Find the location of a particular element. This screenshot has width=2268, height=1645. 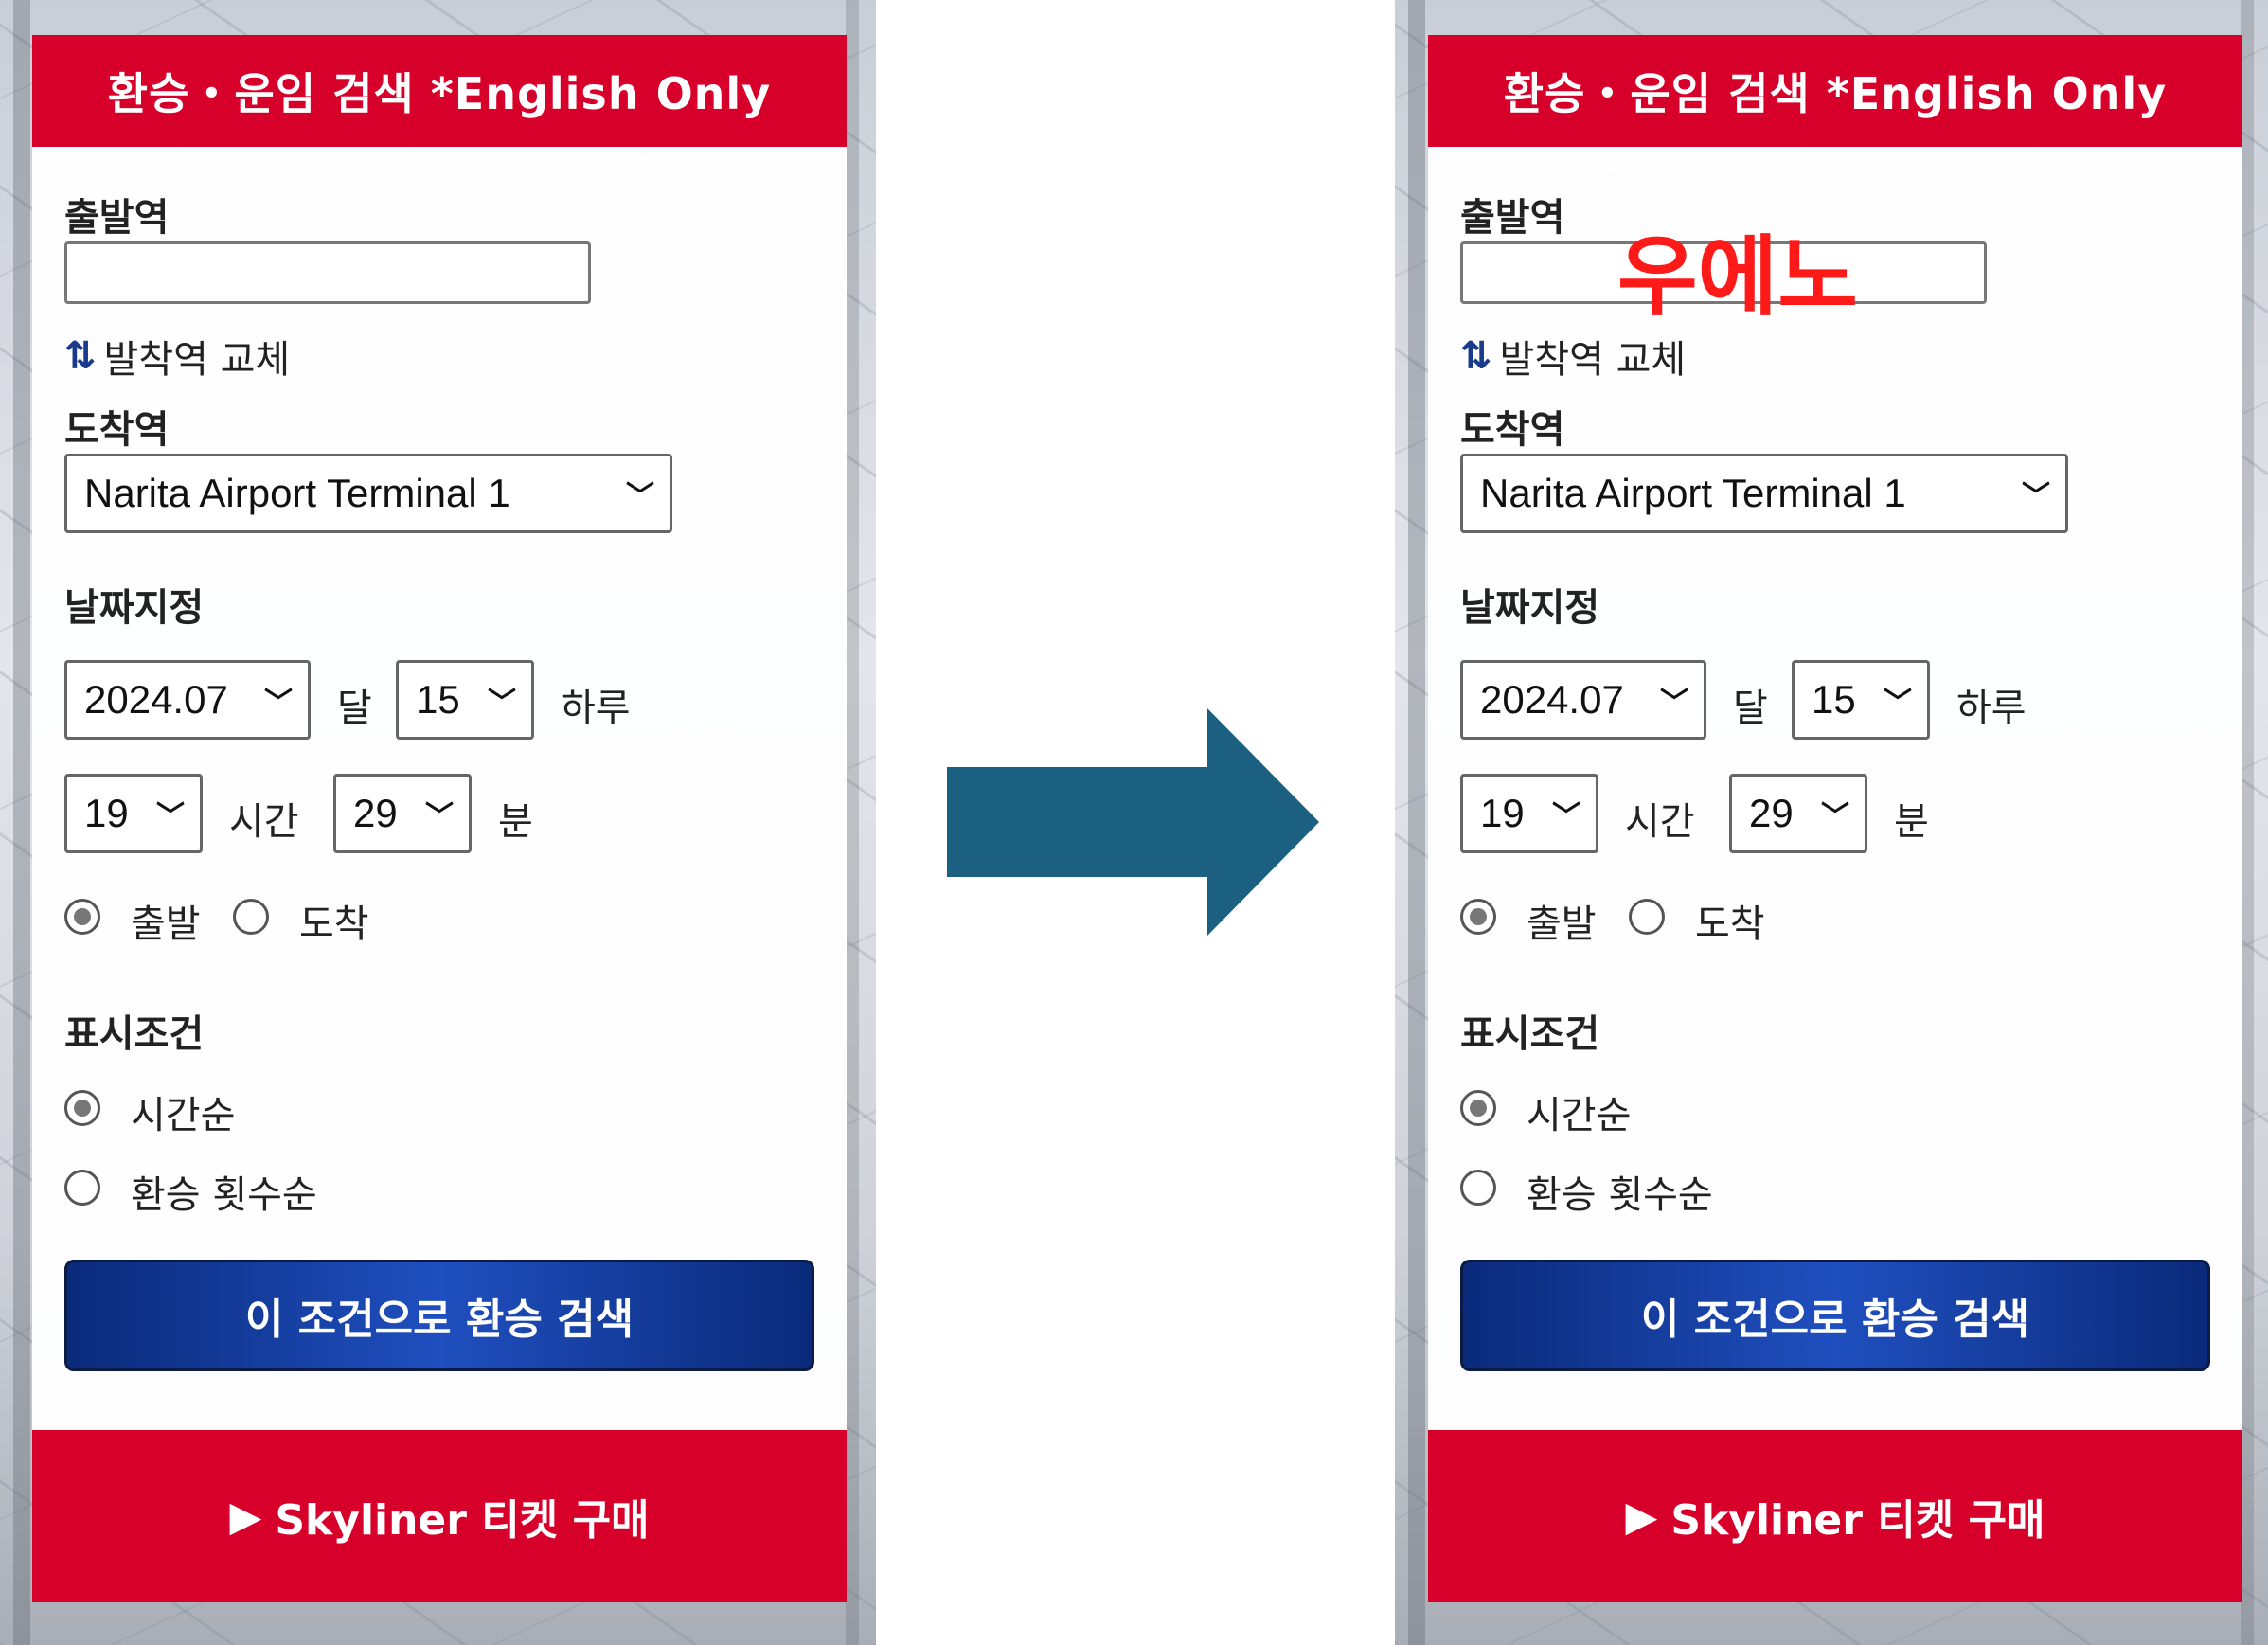

annotation-text: 우에노 is located at coordinates (1737, 277).